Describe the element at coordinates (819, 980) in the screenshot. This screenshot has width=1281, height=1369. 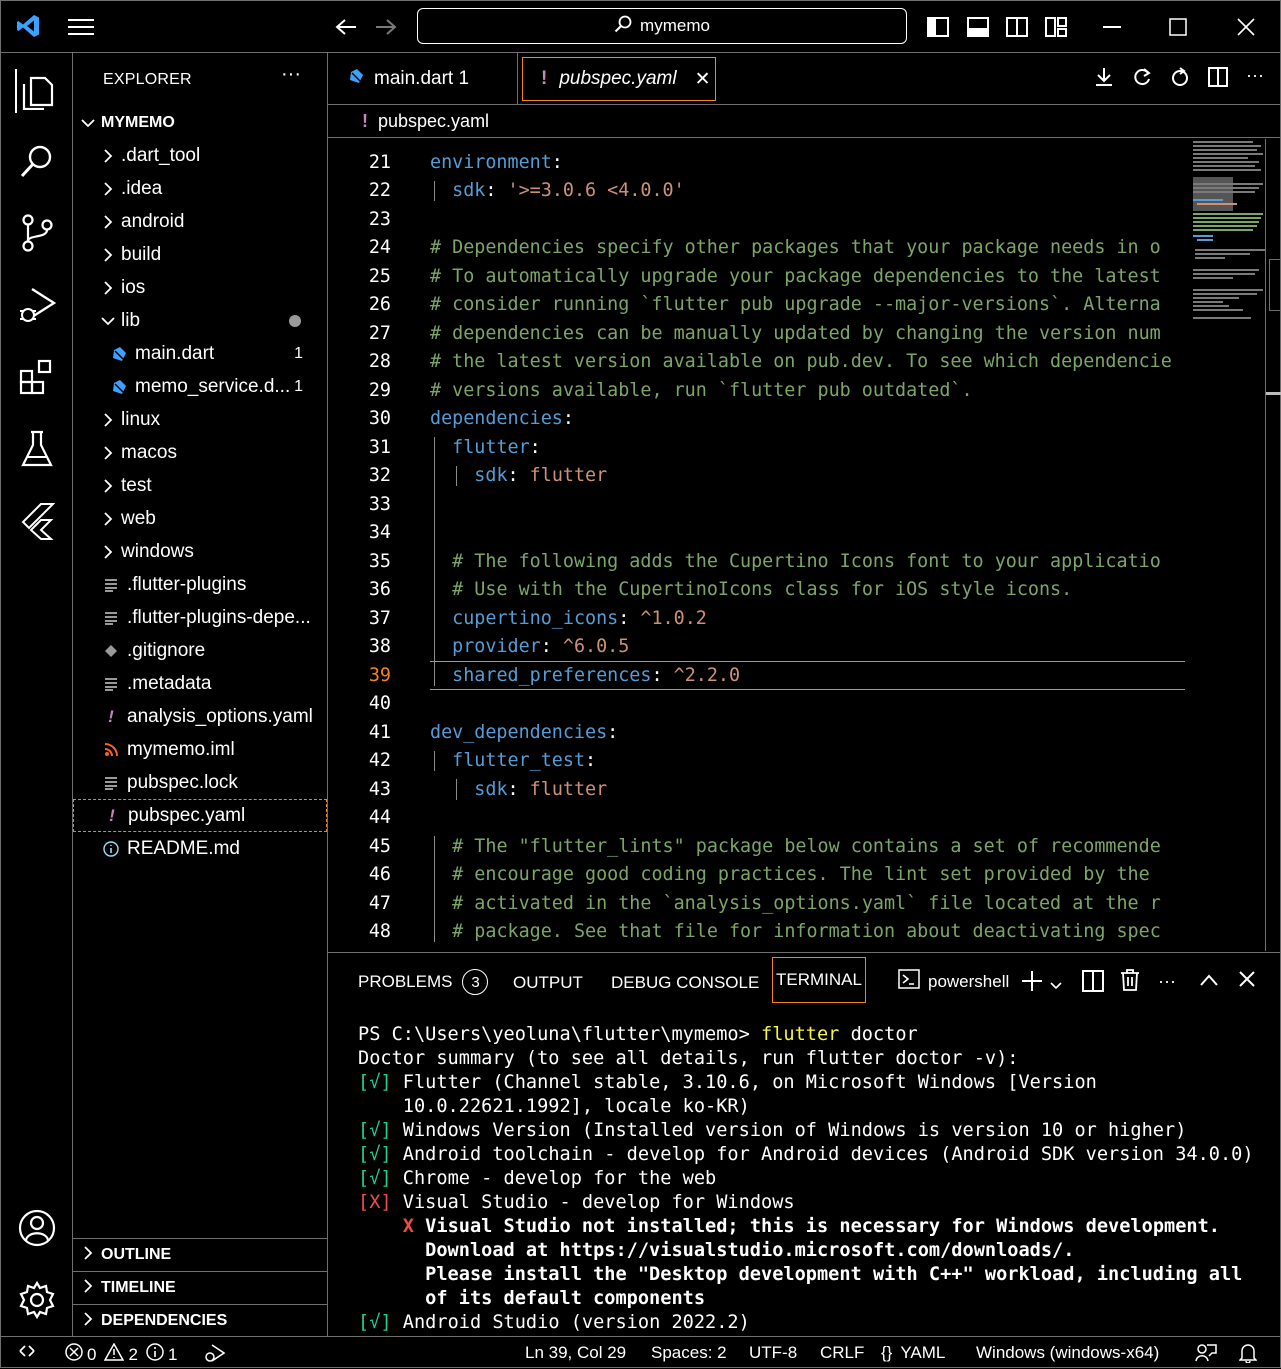
I see `tab-terminal: TERMINAL` at that location.